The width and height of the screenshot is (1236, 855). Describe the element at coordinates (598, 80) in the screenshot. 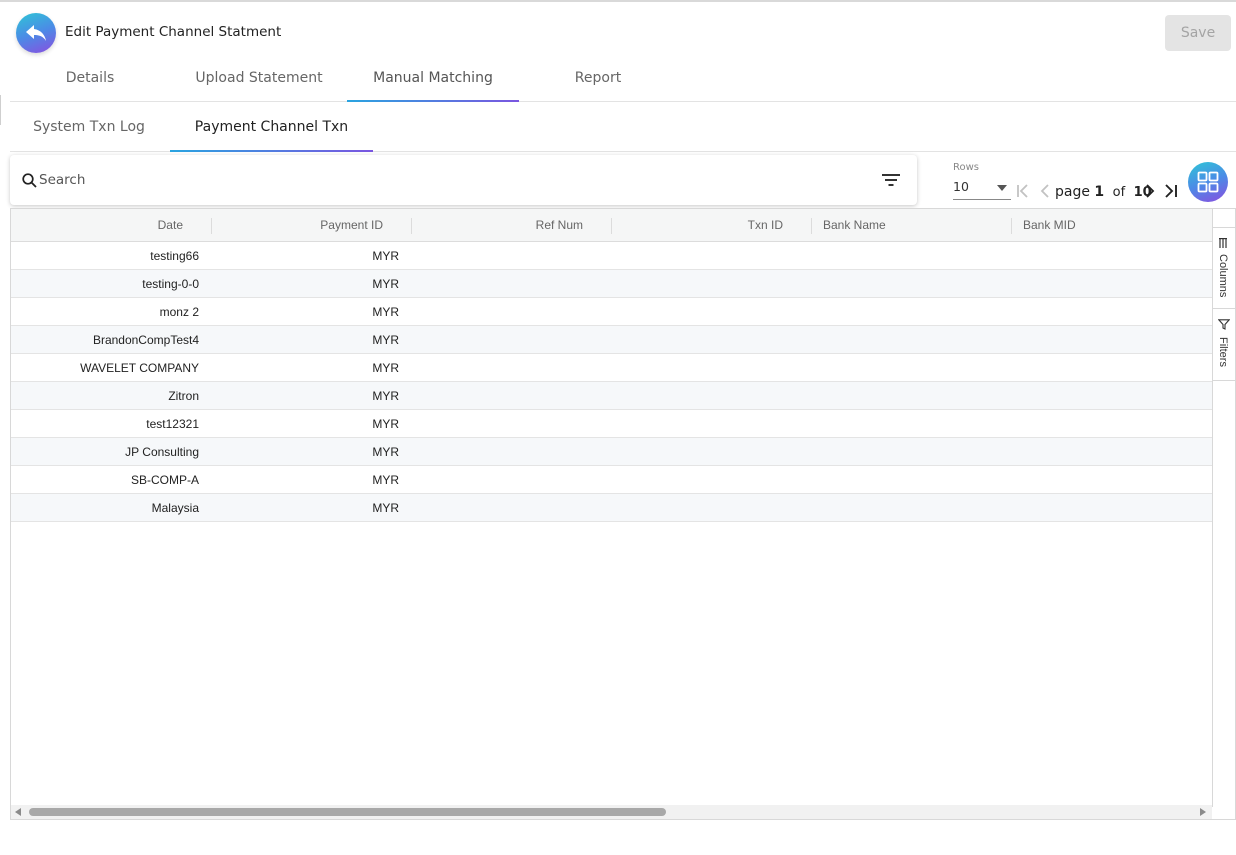

I see `tab-report: Report` at that location.